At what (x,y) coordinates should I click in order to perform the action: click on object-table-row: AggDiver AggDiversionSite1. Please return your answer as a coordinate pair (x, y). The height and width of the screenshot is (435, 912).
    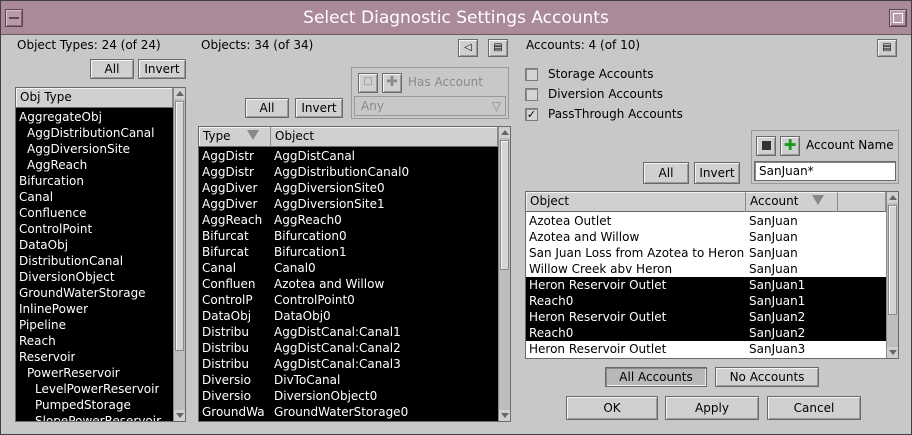
    Looking at the image, I should click on (348, 204).